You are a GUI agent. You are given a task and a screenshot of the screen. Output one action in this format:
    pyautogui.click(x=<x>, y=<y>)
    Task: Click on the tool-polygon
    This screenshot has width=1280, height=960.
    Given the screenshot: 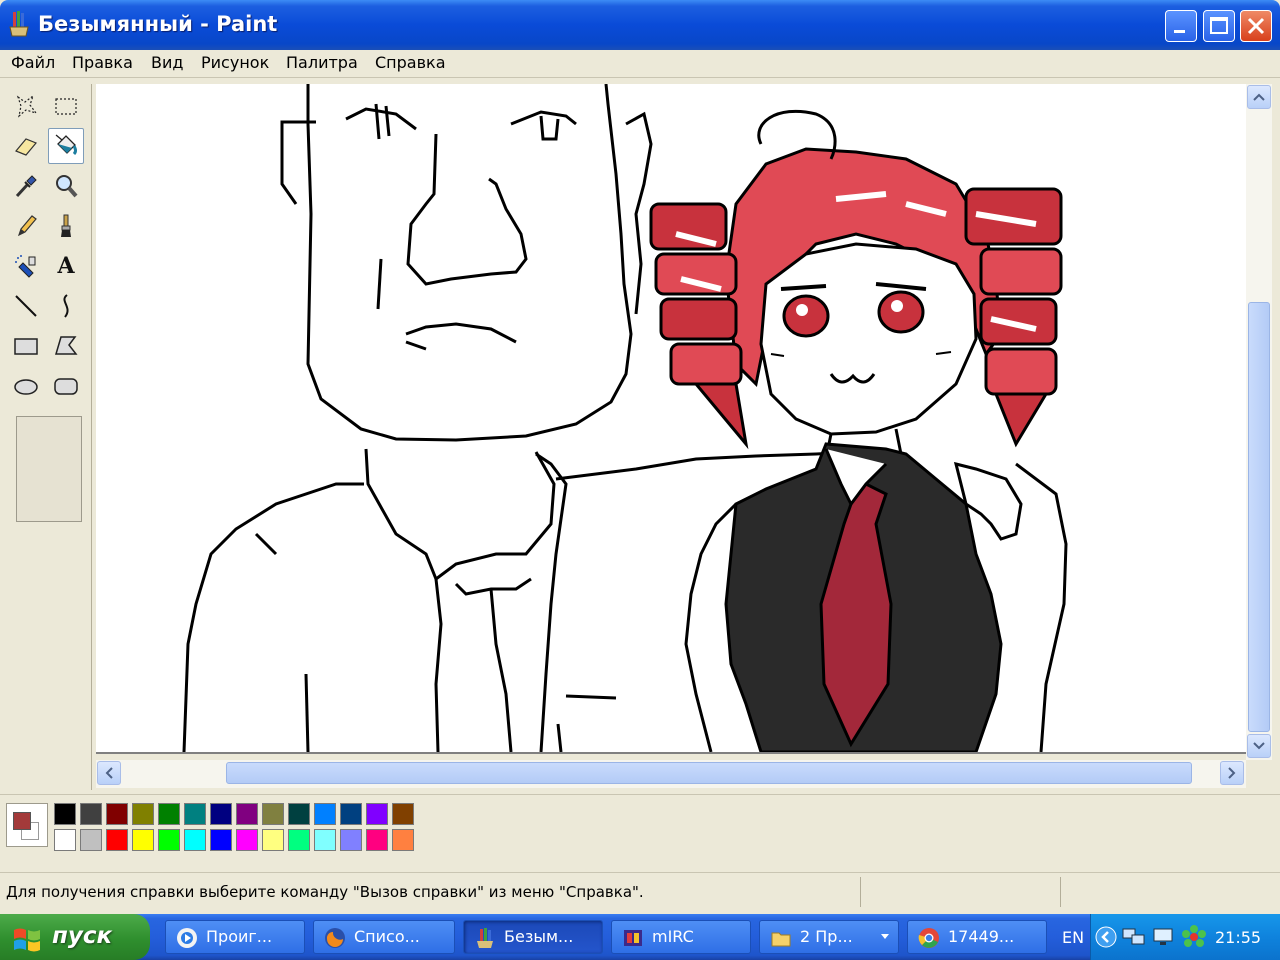 What is the action you would take?
    pyautogui.click(x=66, y=346)
    